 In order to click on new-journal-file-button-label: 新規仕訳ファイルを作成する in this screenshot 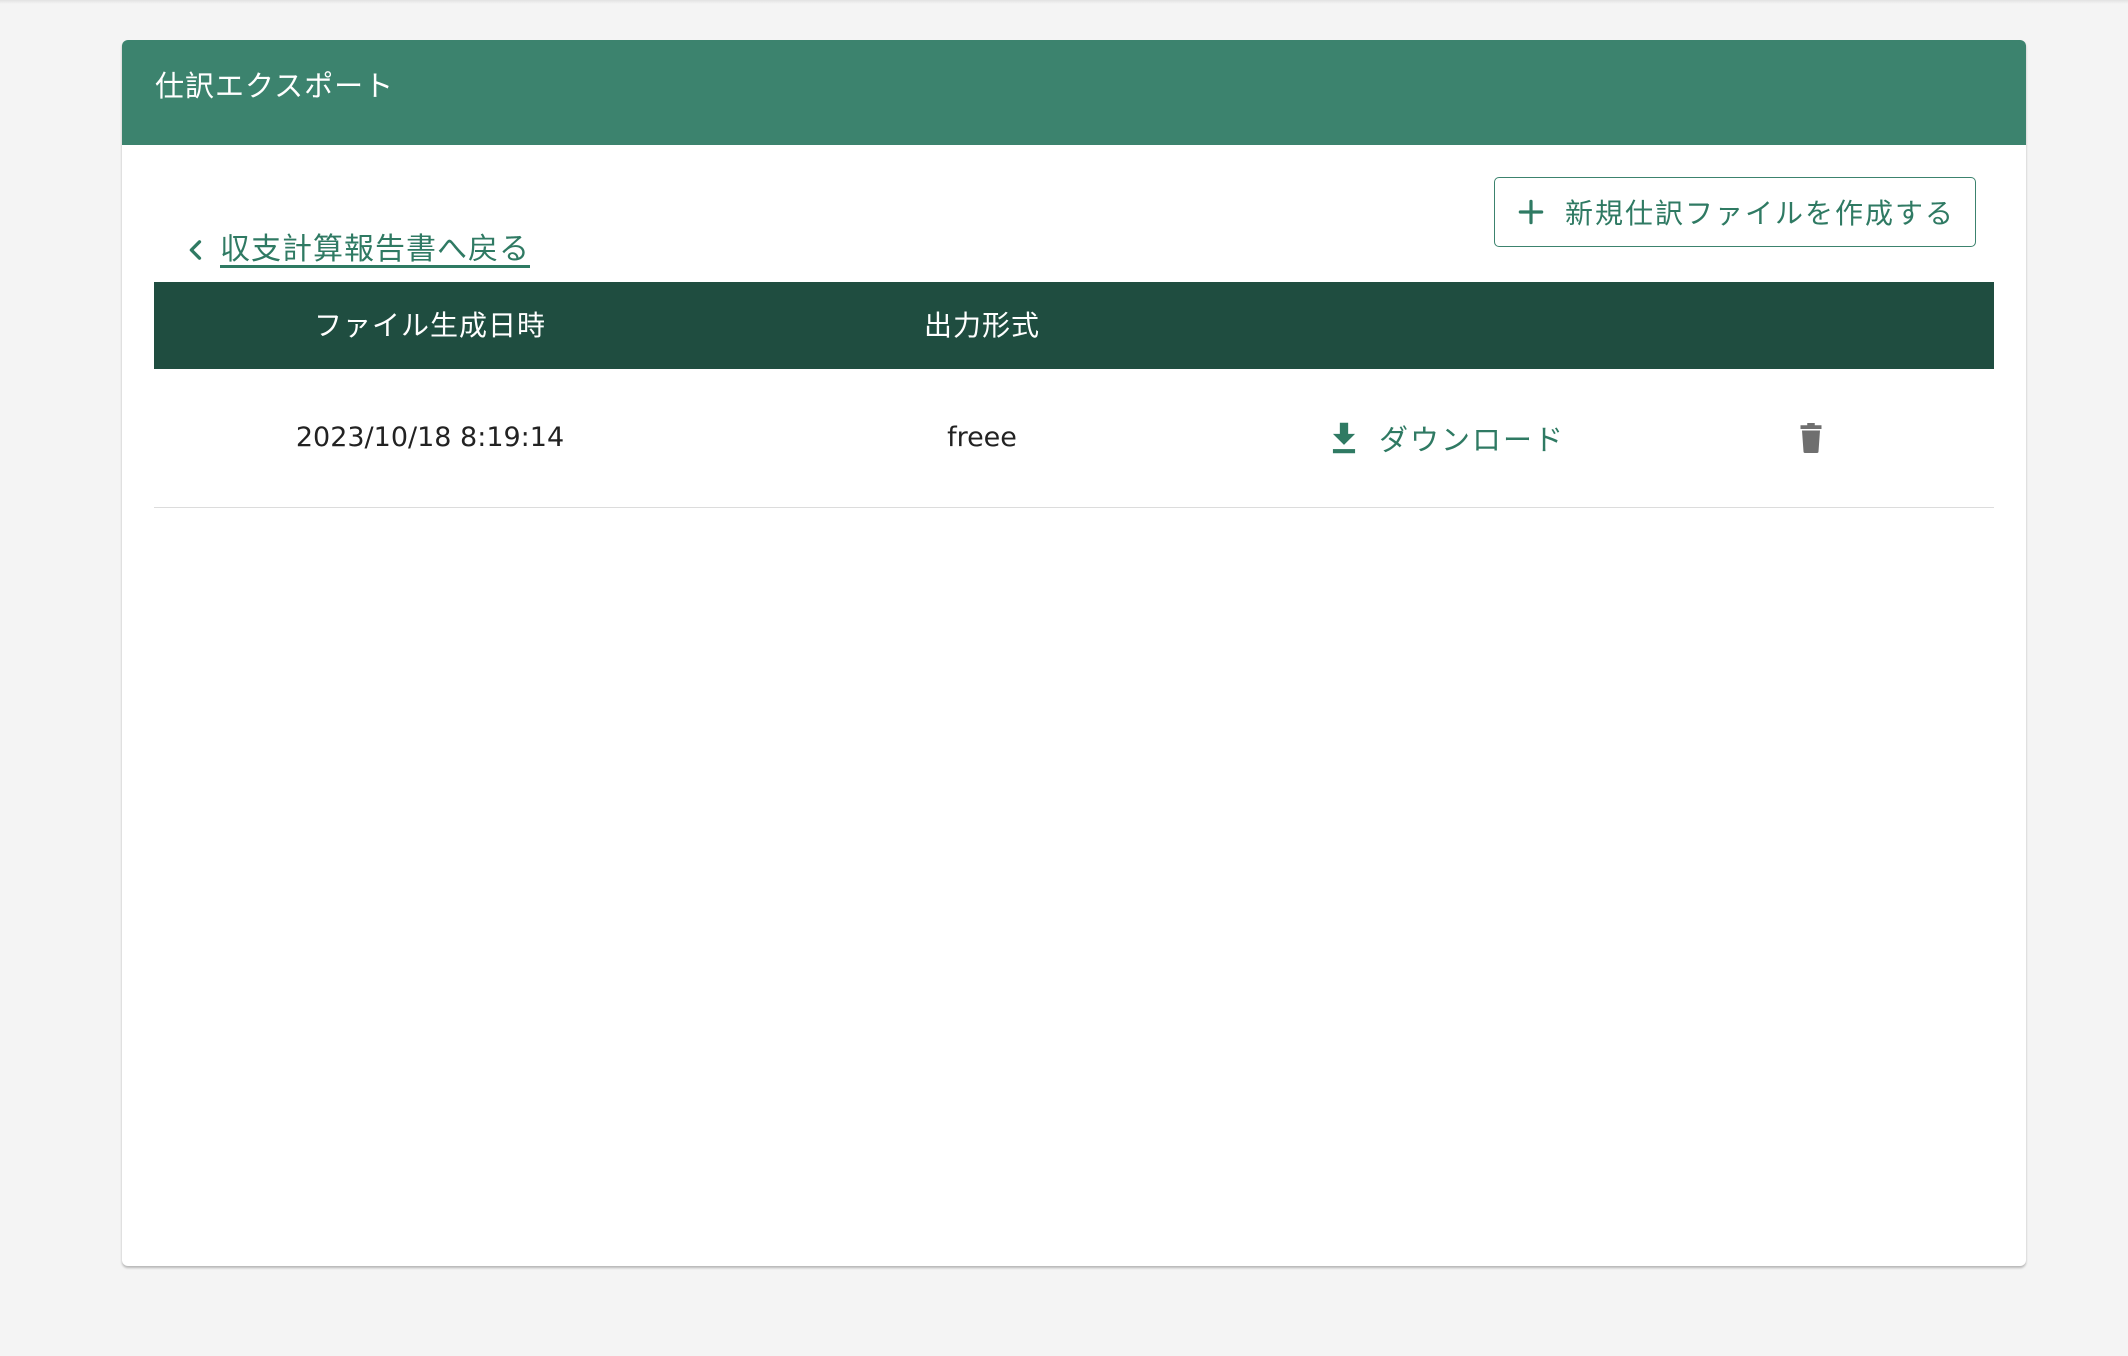, I will do `click(1759, 213)`.